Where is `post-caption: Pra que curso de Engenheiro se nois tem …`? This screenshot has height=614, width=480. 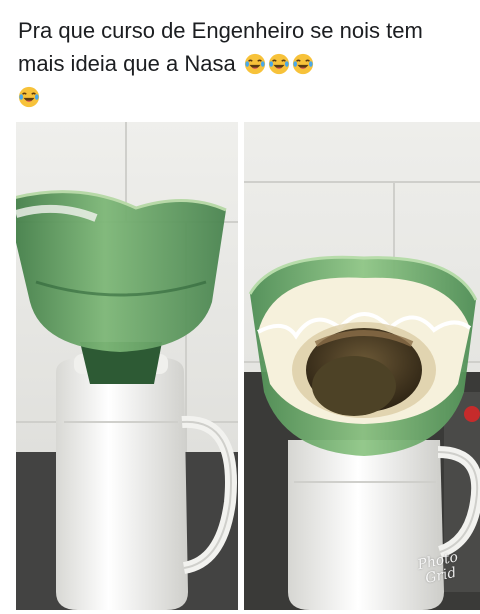
post-caption: Pra que curso de Engenheiro se nois tem … is located at coordinates (238, 63).